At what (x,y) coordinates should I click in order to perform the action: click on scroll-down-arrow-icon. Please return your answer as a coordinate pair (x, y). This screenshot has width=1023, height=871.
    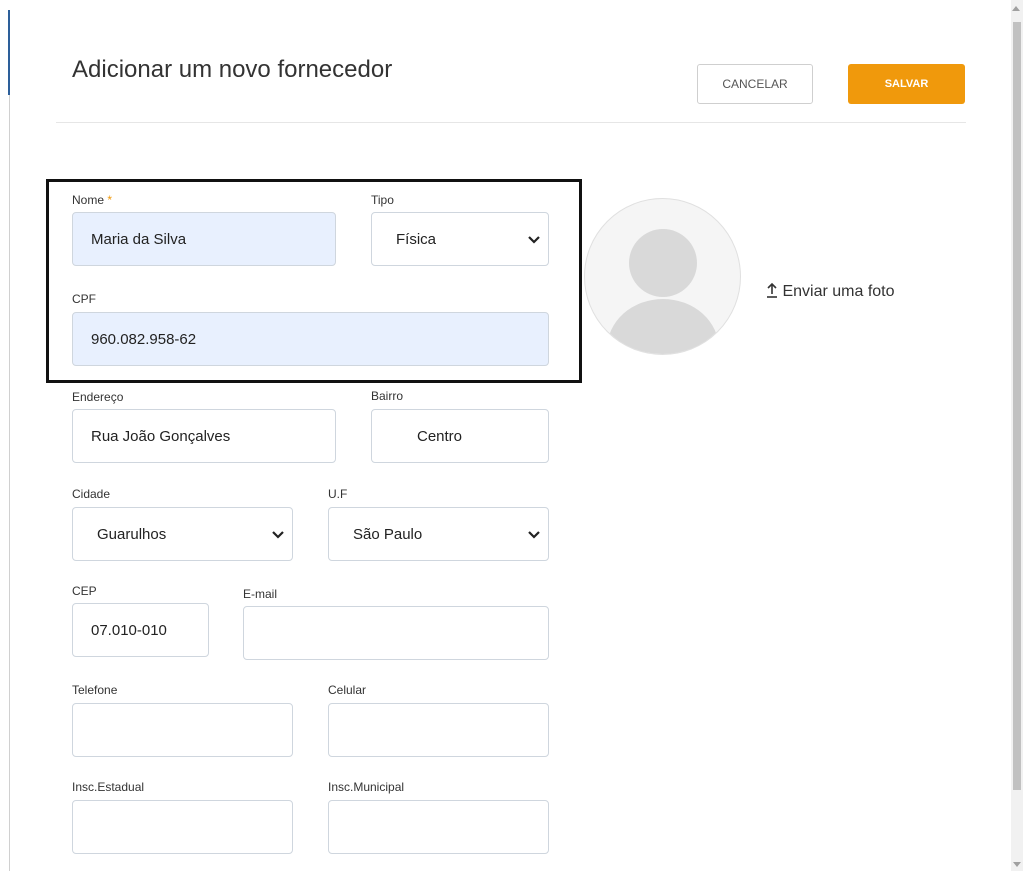
    Looking at the image, I should click on (1017, 864).